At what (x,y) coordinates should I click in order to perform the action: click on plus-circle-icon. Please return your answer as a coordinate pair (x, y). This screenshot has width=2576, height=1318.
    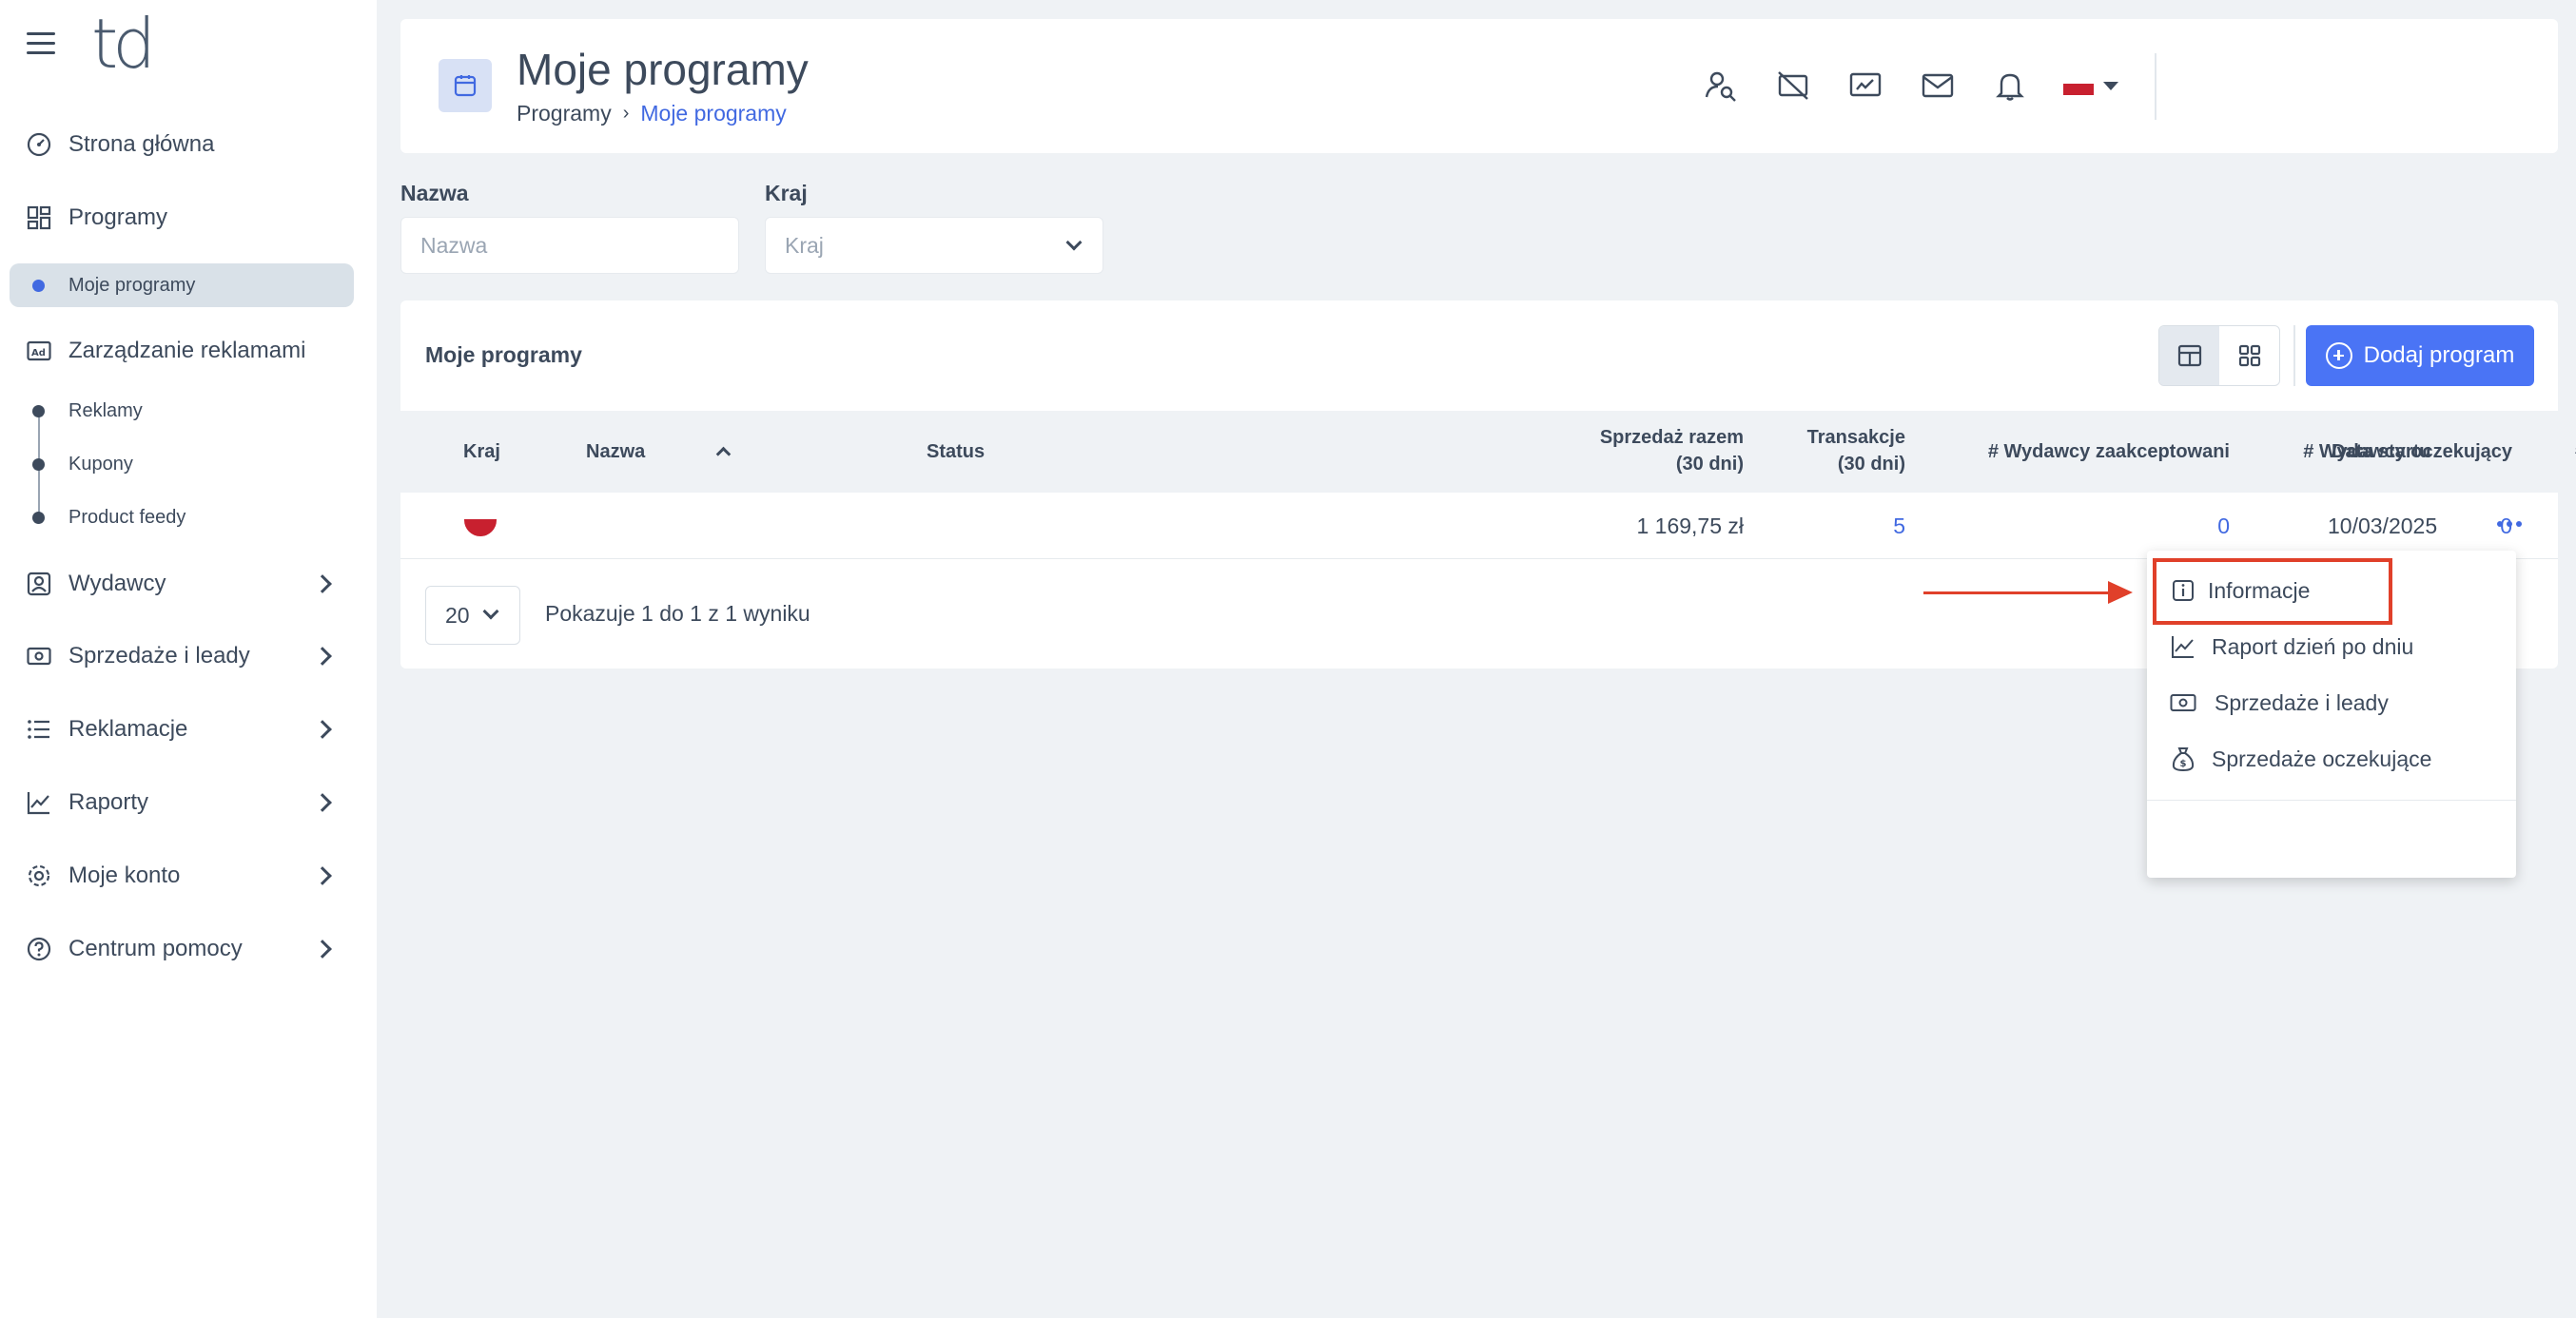
    Looking at the image, I should click on (2339, 355).